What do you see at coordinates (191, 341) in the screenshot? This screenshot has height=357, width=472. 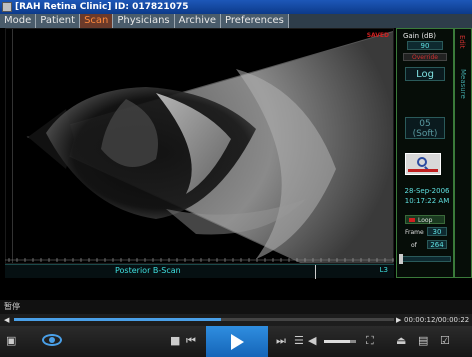 I see `previous-icon: ⏮` at bounding box center [191, 341].